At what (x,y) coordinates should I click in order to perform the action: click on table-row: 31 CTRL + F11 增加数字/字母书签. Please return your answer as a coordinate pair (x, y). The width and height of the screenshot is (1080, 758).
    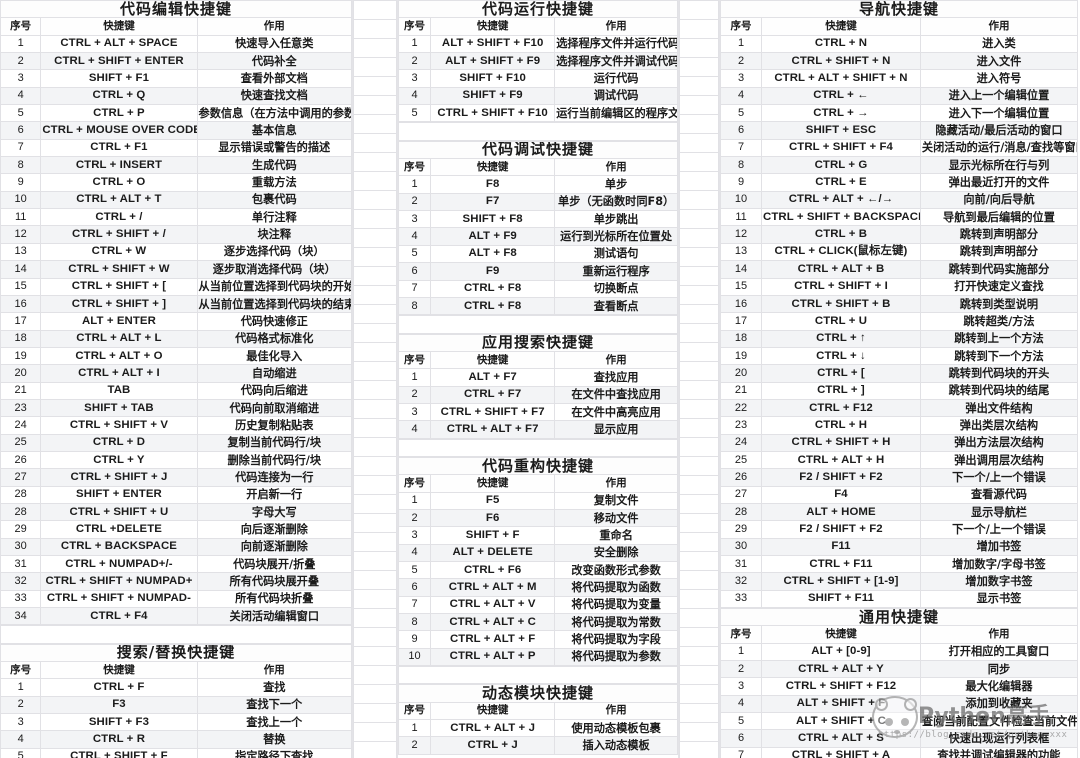
    Looking at the image, I should click on (899, 564).